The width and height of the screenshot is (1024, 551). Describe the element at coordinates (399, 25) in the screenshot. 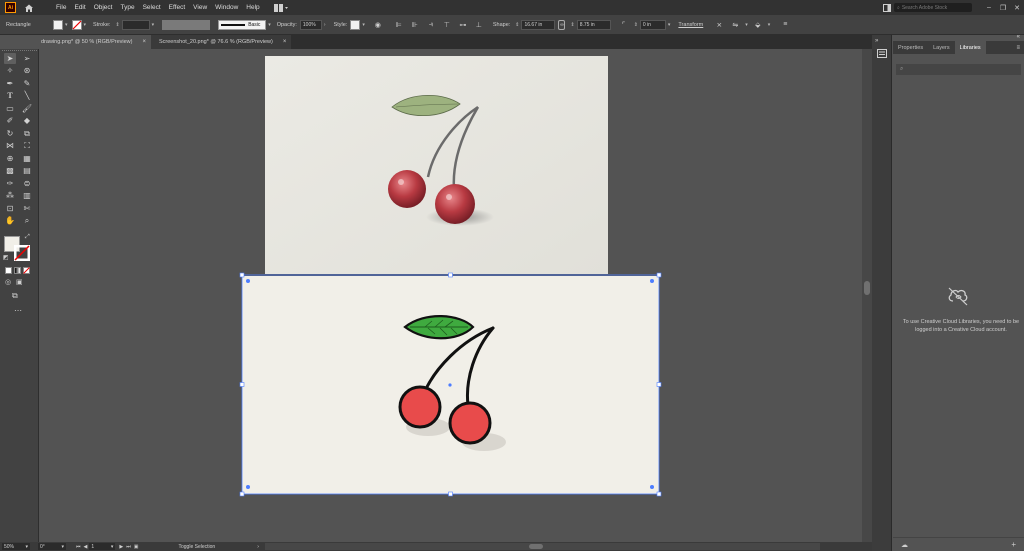

I see `align-left-icon: ⊫` at that location.